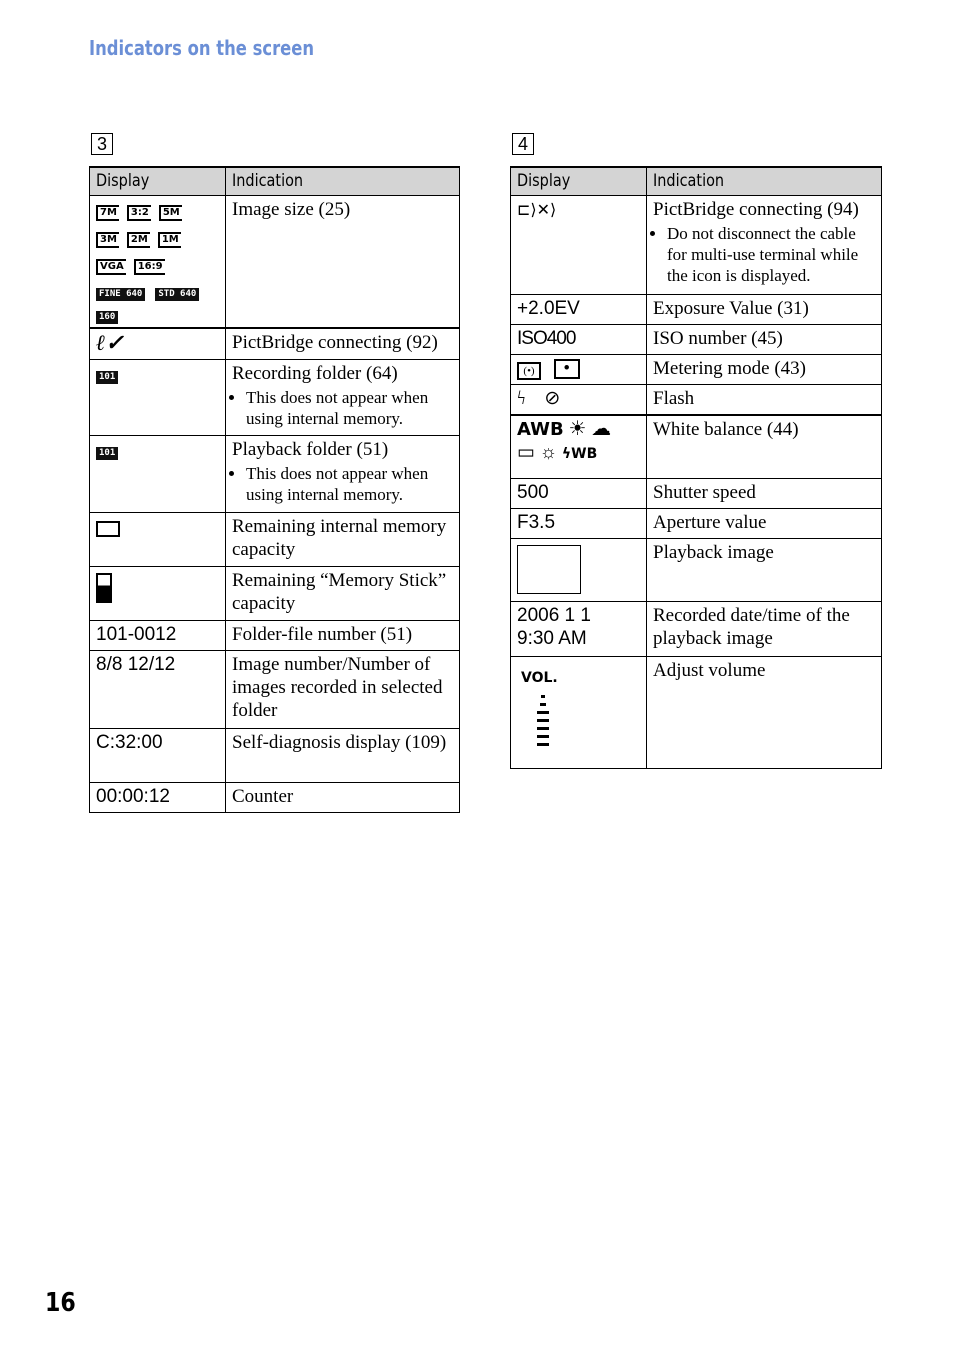  What do you see at coordinates (764, 309) in the screenshot?
I see `indication: Exposure Value (31)` at bounding box center [764, 309].